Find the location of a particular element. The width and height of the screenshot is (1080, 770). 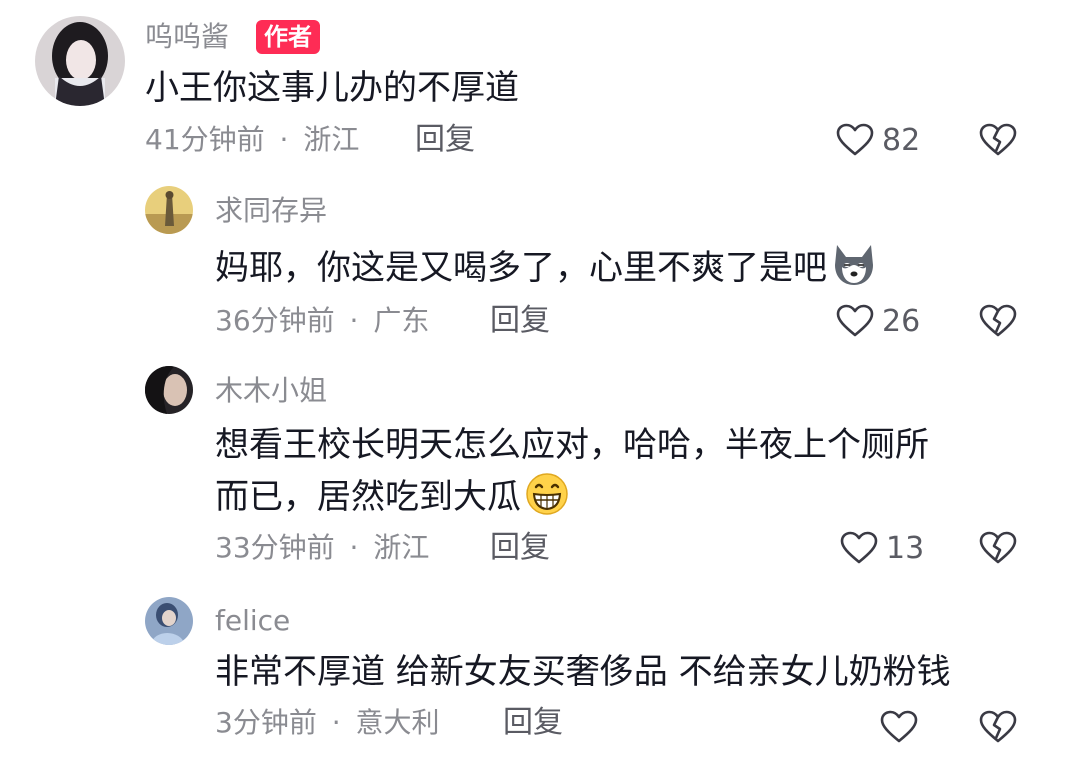

timestamp: 33分钟前 is located at coordinates (275, 547).